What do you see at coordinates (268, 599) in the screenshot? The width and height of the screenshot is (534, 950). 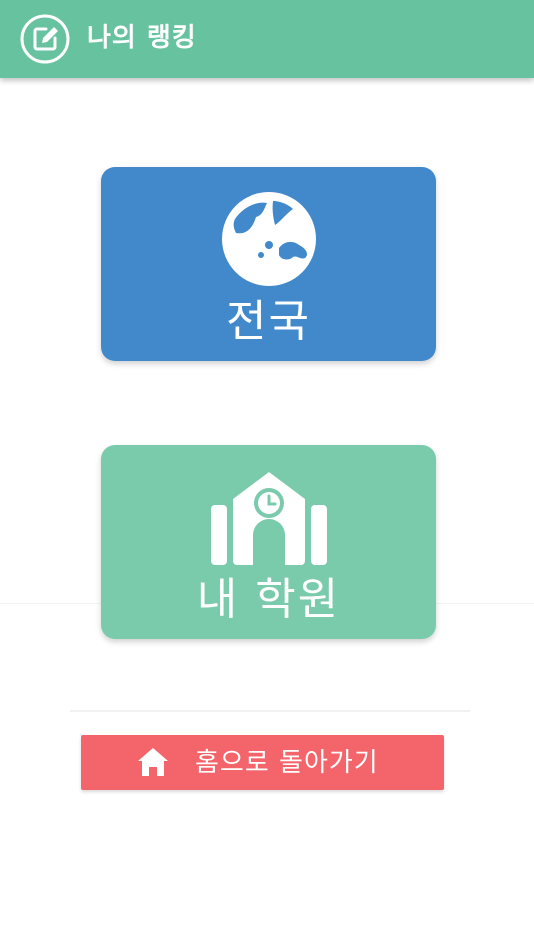 I see `my-academy-label: 내 학원` at bounding box center [268, 599].